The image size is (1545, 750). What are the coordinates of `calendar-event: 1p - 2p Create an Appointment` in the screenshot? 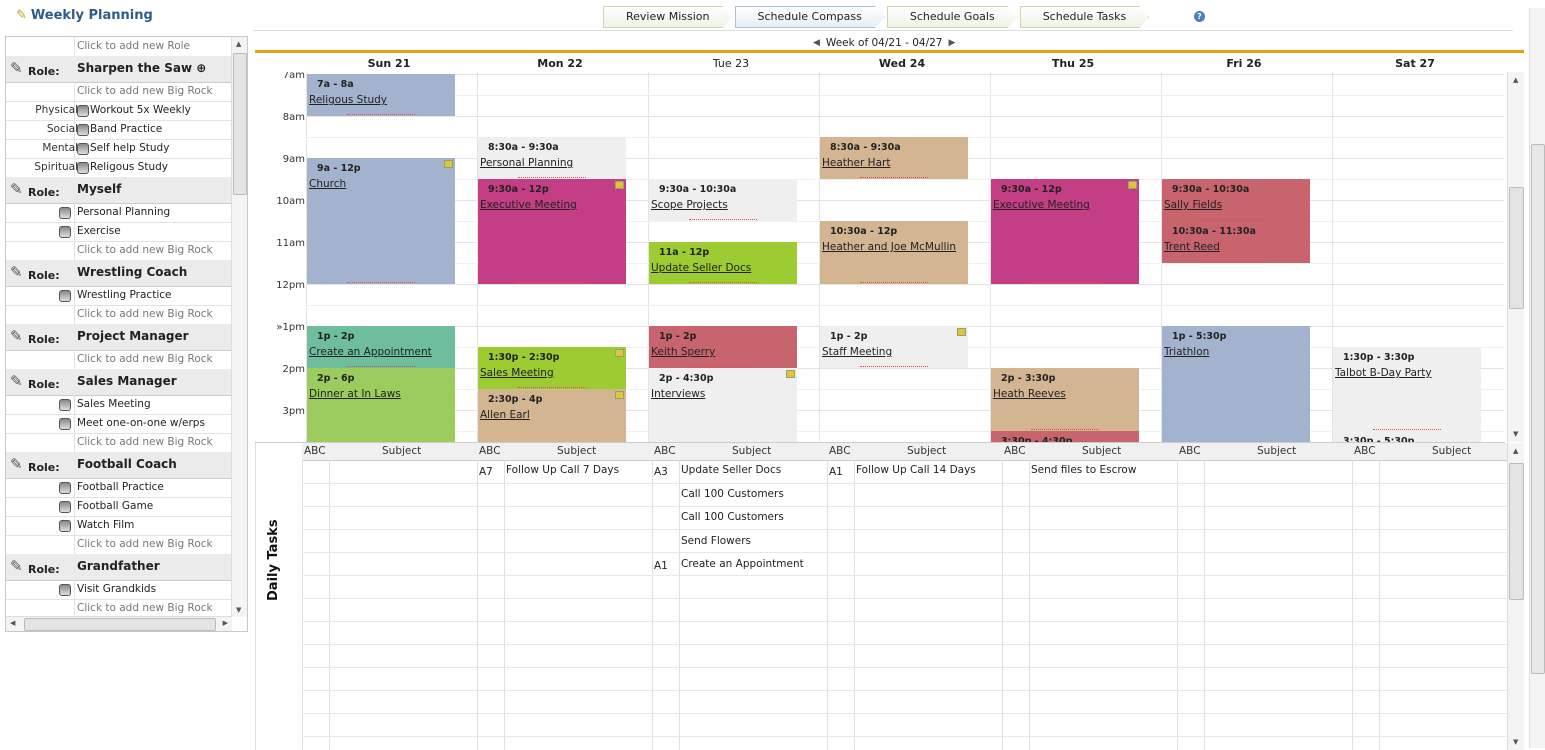 It's located at (381, 347).